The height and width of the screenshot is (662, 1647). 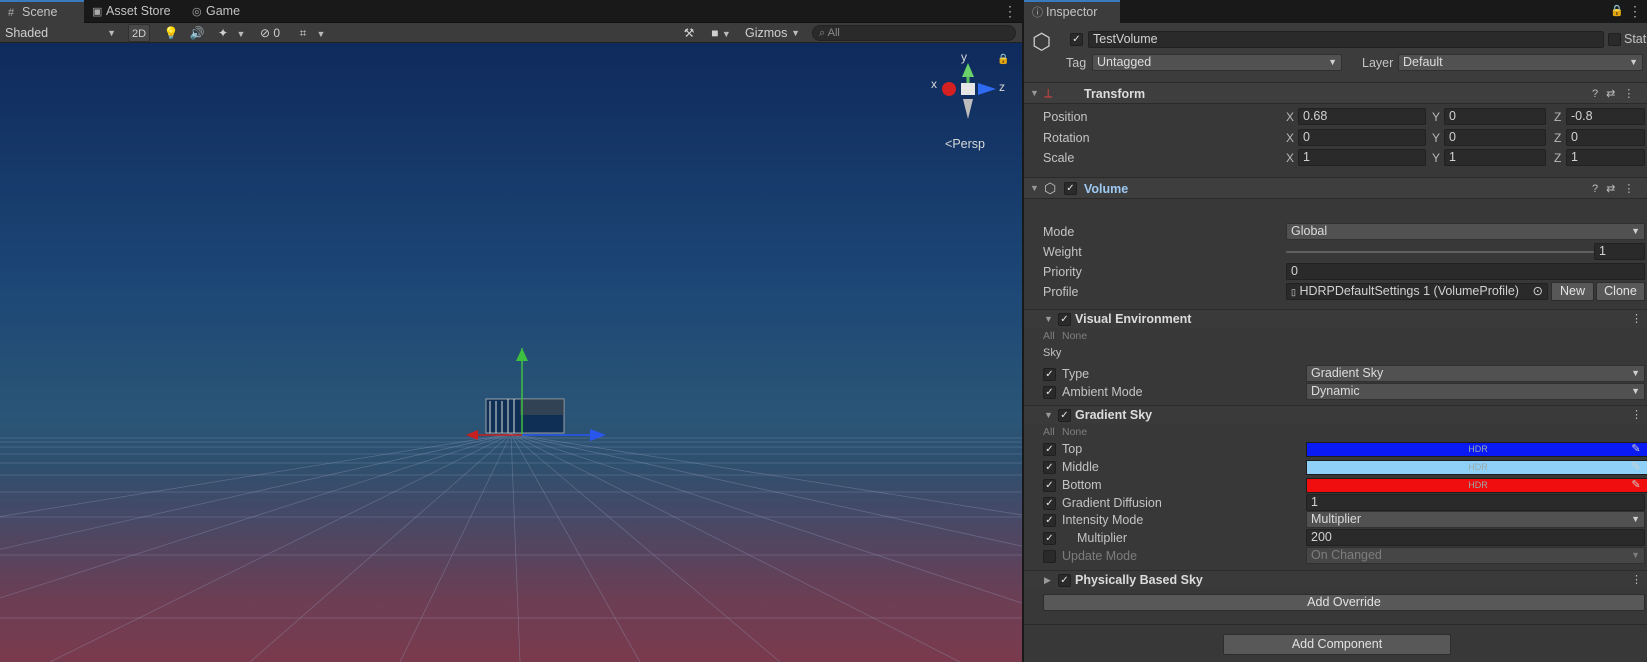 What do you see at coordinates (1495, 157) in the screenshot?
I see `scale-y-field: 1` at bounding box center [1495, 157].